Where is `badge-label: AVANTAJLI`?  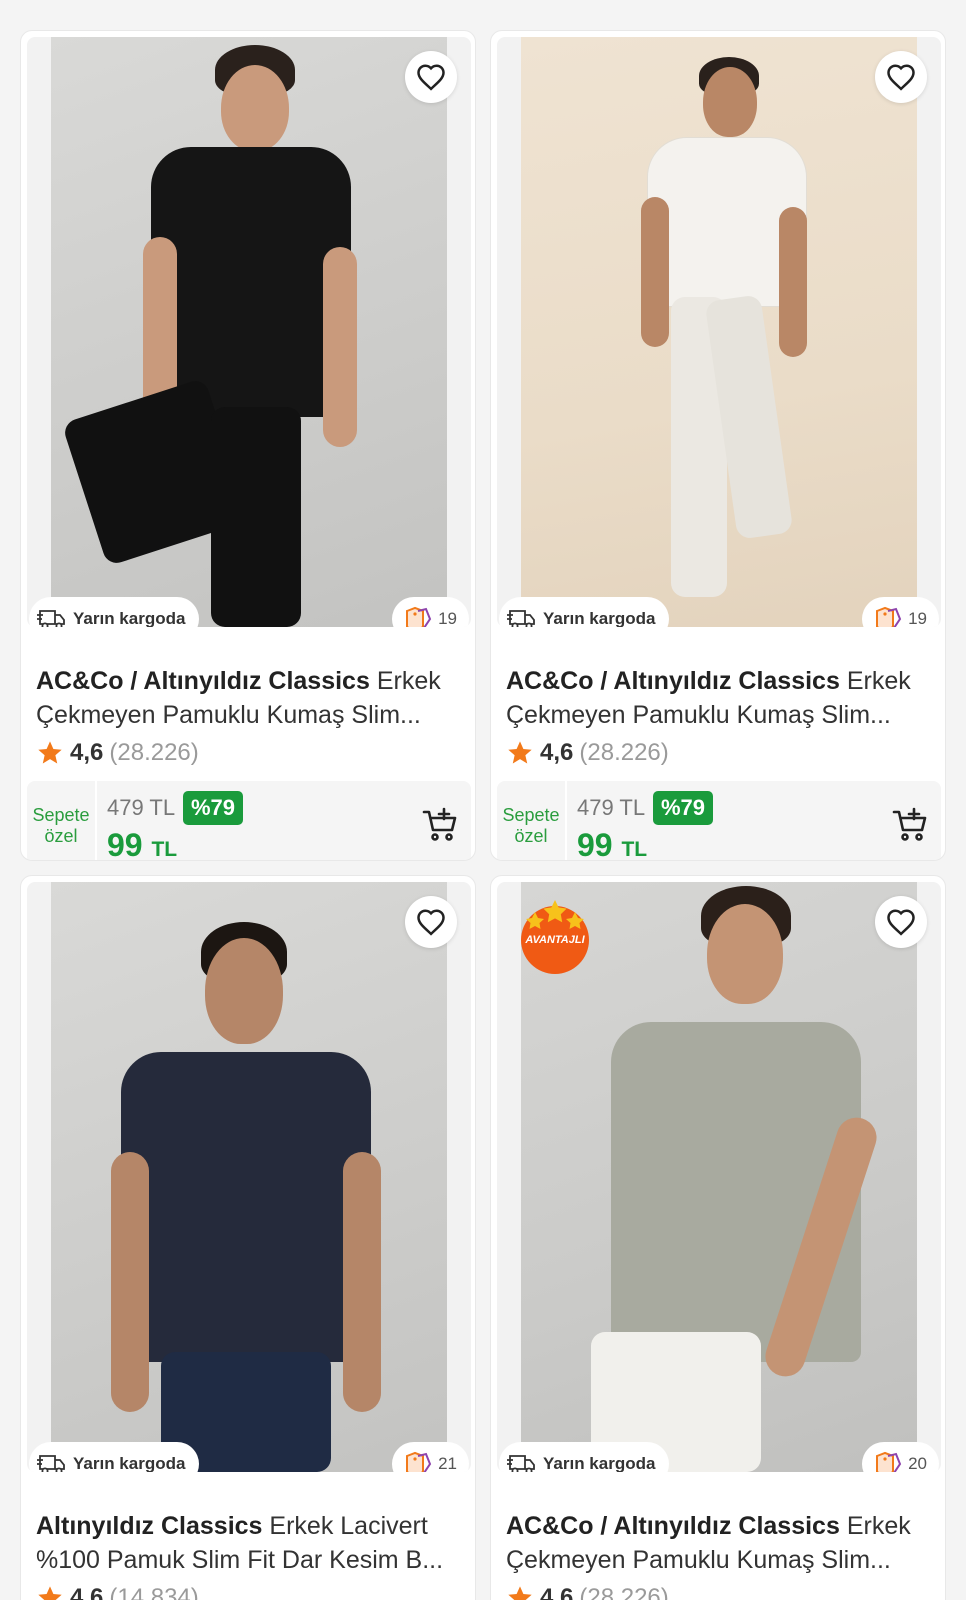 badge-label: AVANTAJLI is located at coordinates (555, 940).